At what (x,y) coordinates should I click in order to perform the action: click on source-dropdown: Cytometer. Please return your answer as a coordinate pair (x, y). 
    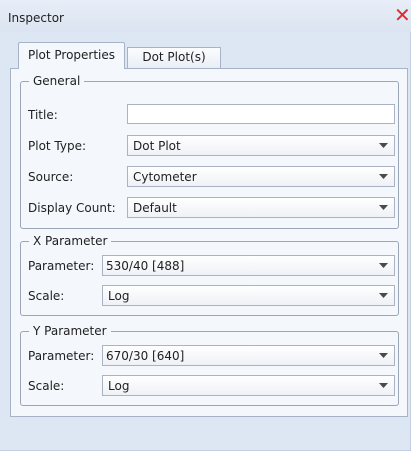
    Looking at the image, I should click on (261, 176).